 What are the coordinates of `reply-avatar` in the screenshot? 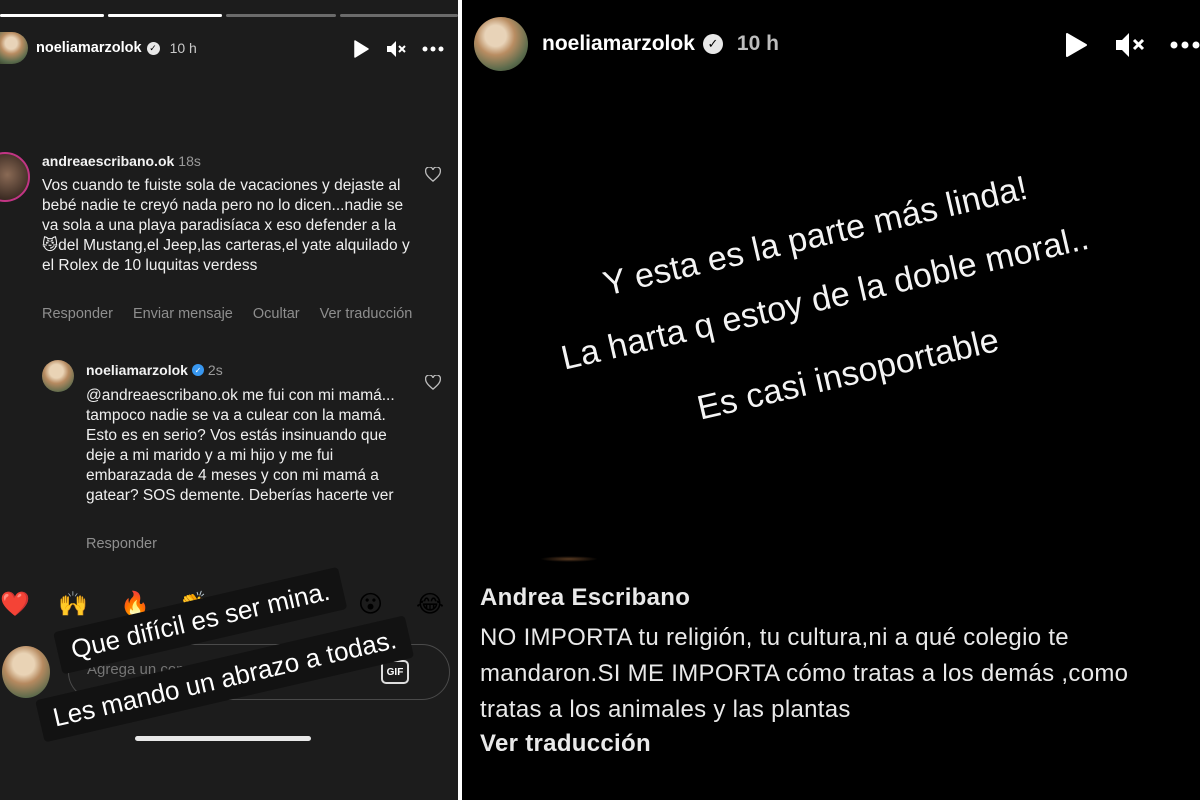 It's located at (58, 376).